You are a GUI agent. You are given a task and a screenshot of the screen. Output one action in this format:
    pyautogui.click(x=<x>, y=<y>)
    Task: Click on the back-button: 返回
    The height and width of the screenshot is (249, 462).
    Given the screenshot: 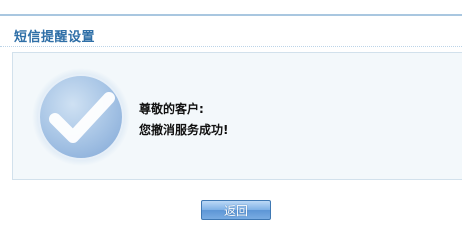 What is the action you would take?
    pyautogui.click(x=236, y=210)
    